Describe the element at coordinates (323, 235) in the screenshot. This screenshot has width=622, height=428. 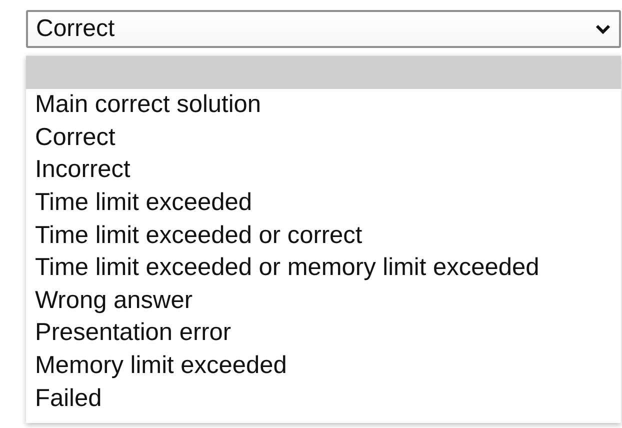
I see `dropdown-option: Time limit exceeded or correct` at that location.